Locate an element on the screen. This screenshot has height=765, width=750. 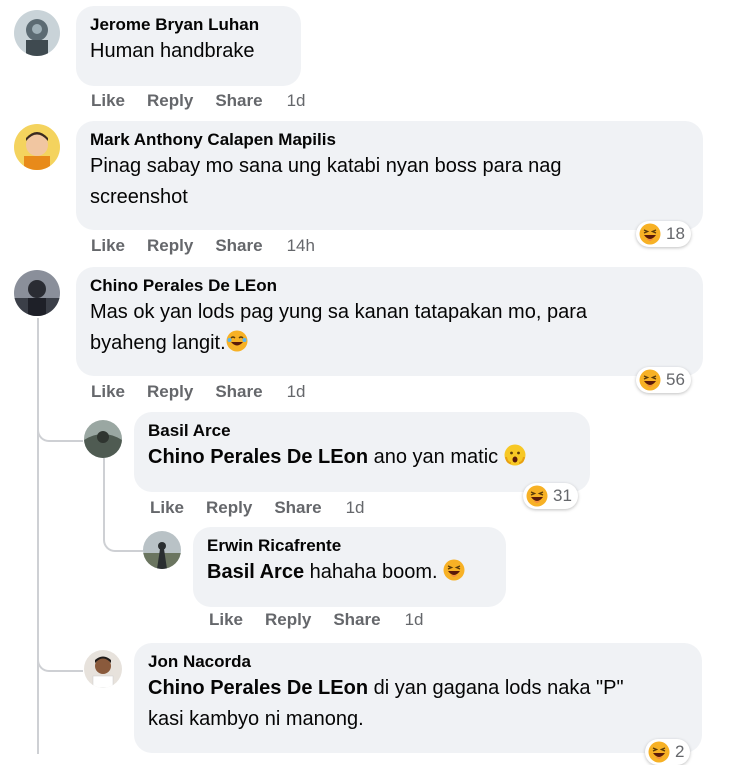
comment-text: Human handbrake is located at coordinates (172, 51).